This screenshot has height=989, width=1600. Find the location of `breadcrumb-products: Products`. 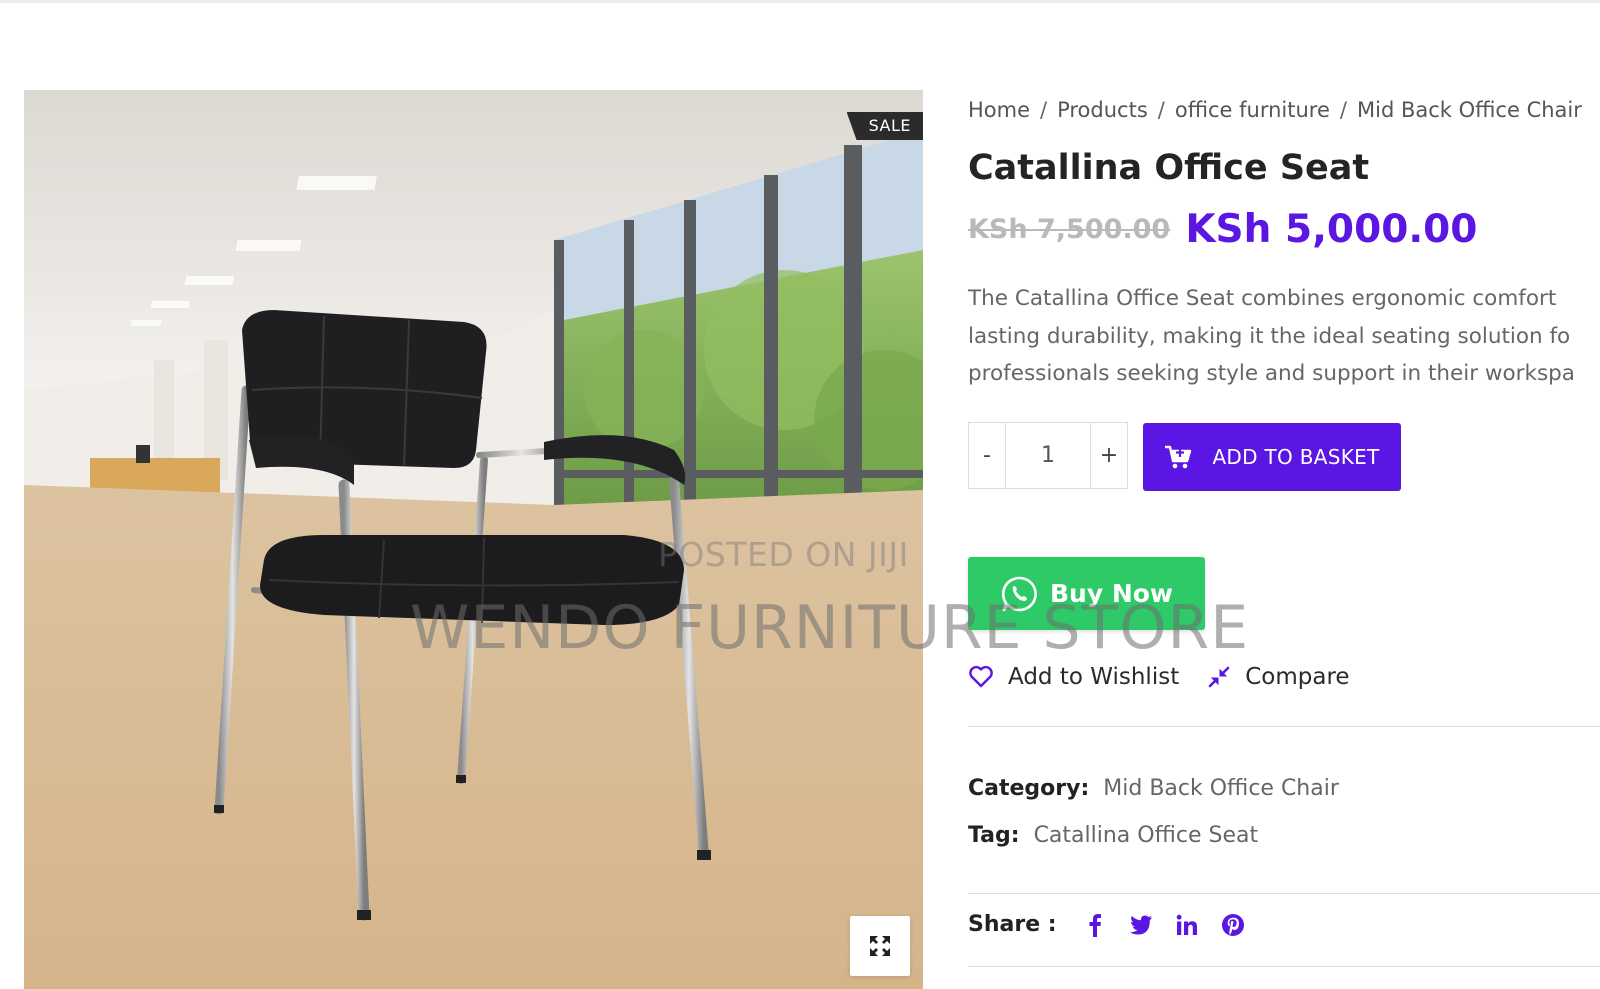

breadcrumb-products: Products is located at coordinates (1102, 110).